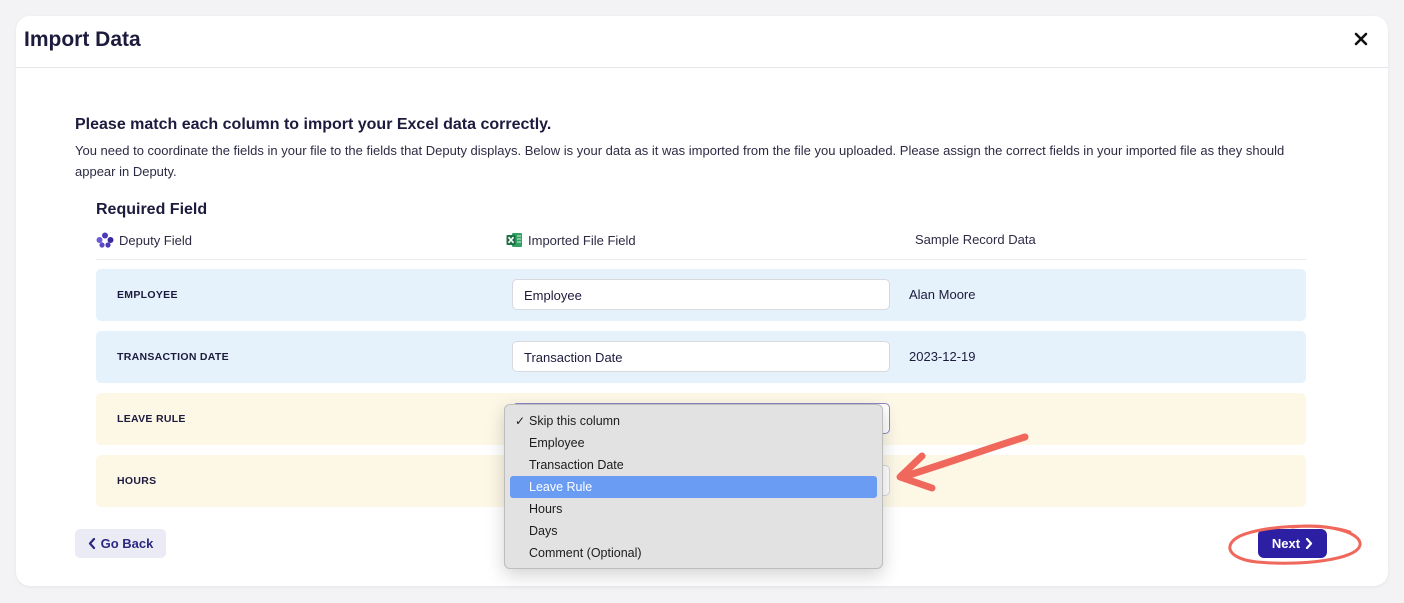 The height and width of the screenshot is (603, 1404). I want to click on modal-header: Import Data, so click(702, 42).